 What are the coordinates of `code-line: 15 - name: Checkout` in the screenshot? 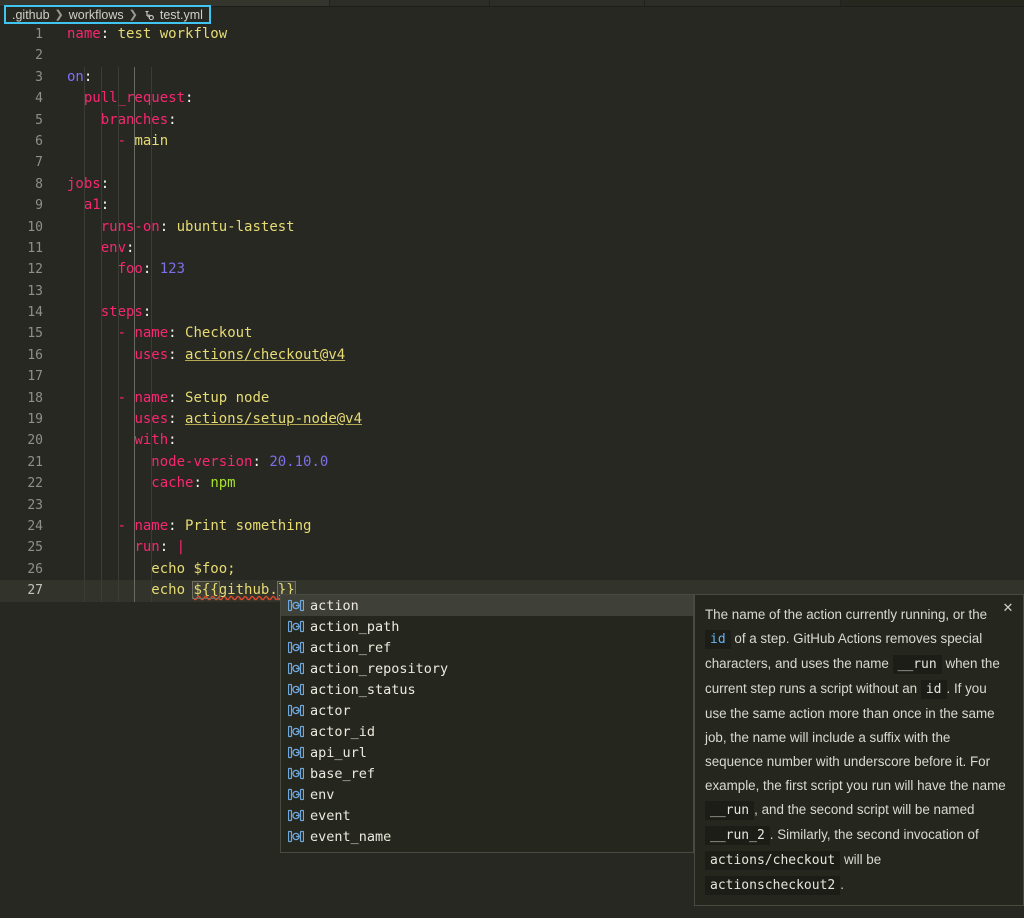 It's located at (512, 333).